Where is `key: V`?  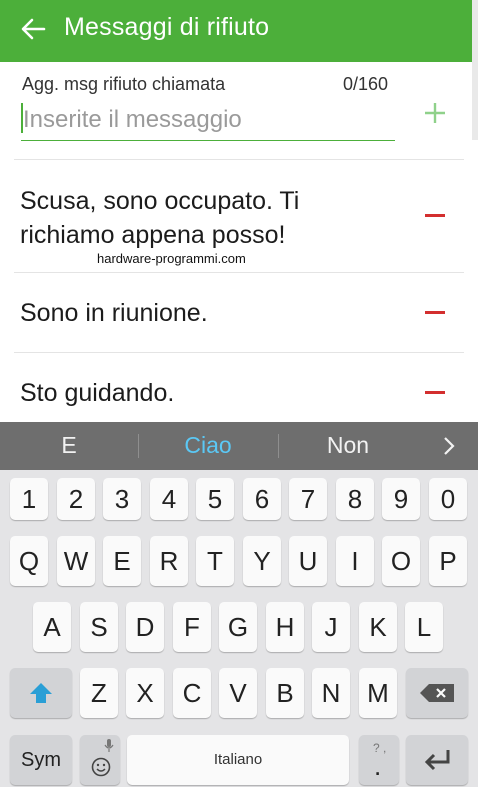 key: V is located at coordinates (238, 693).